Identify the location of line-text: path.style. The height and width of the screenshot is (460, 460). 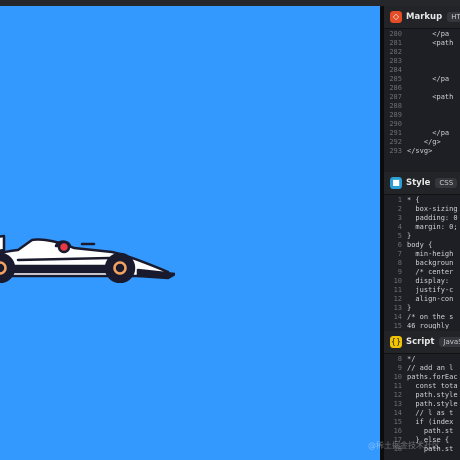
(432, 395).